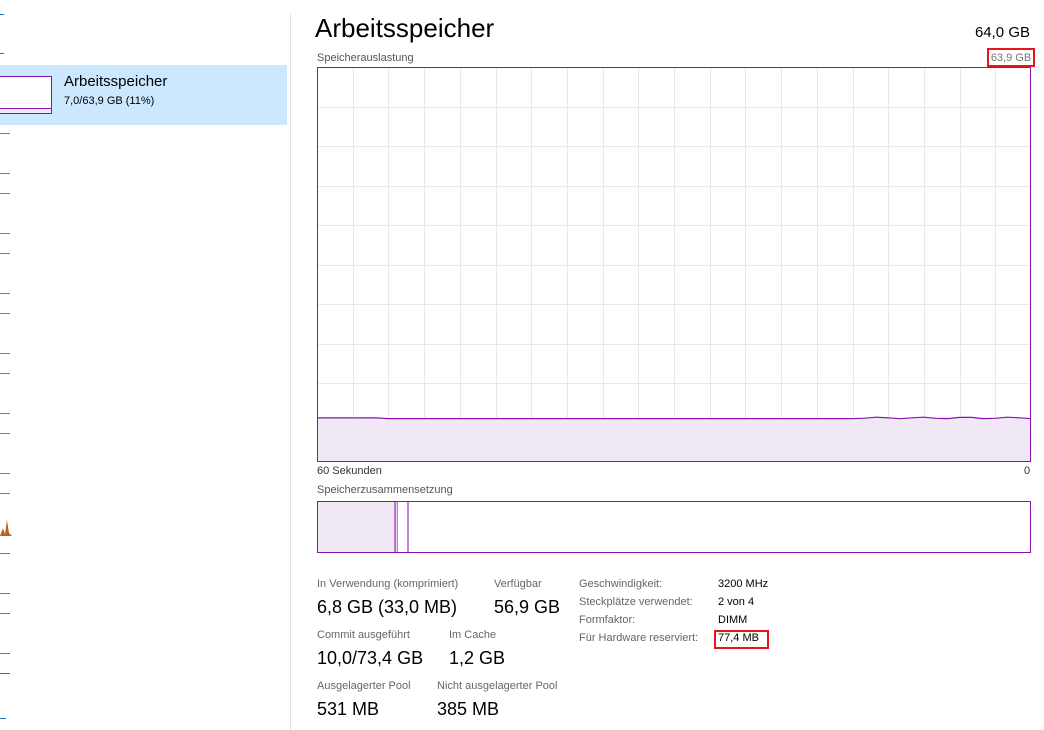  Describe the element at coordinates (405, 28) in the screenshot. I see `page-title: Arbeitsspeicher` at that location.